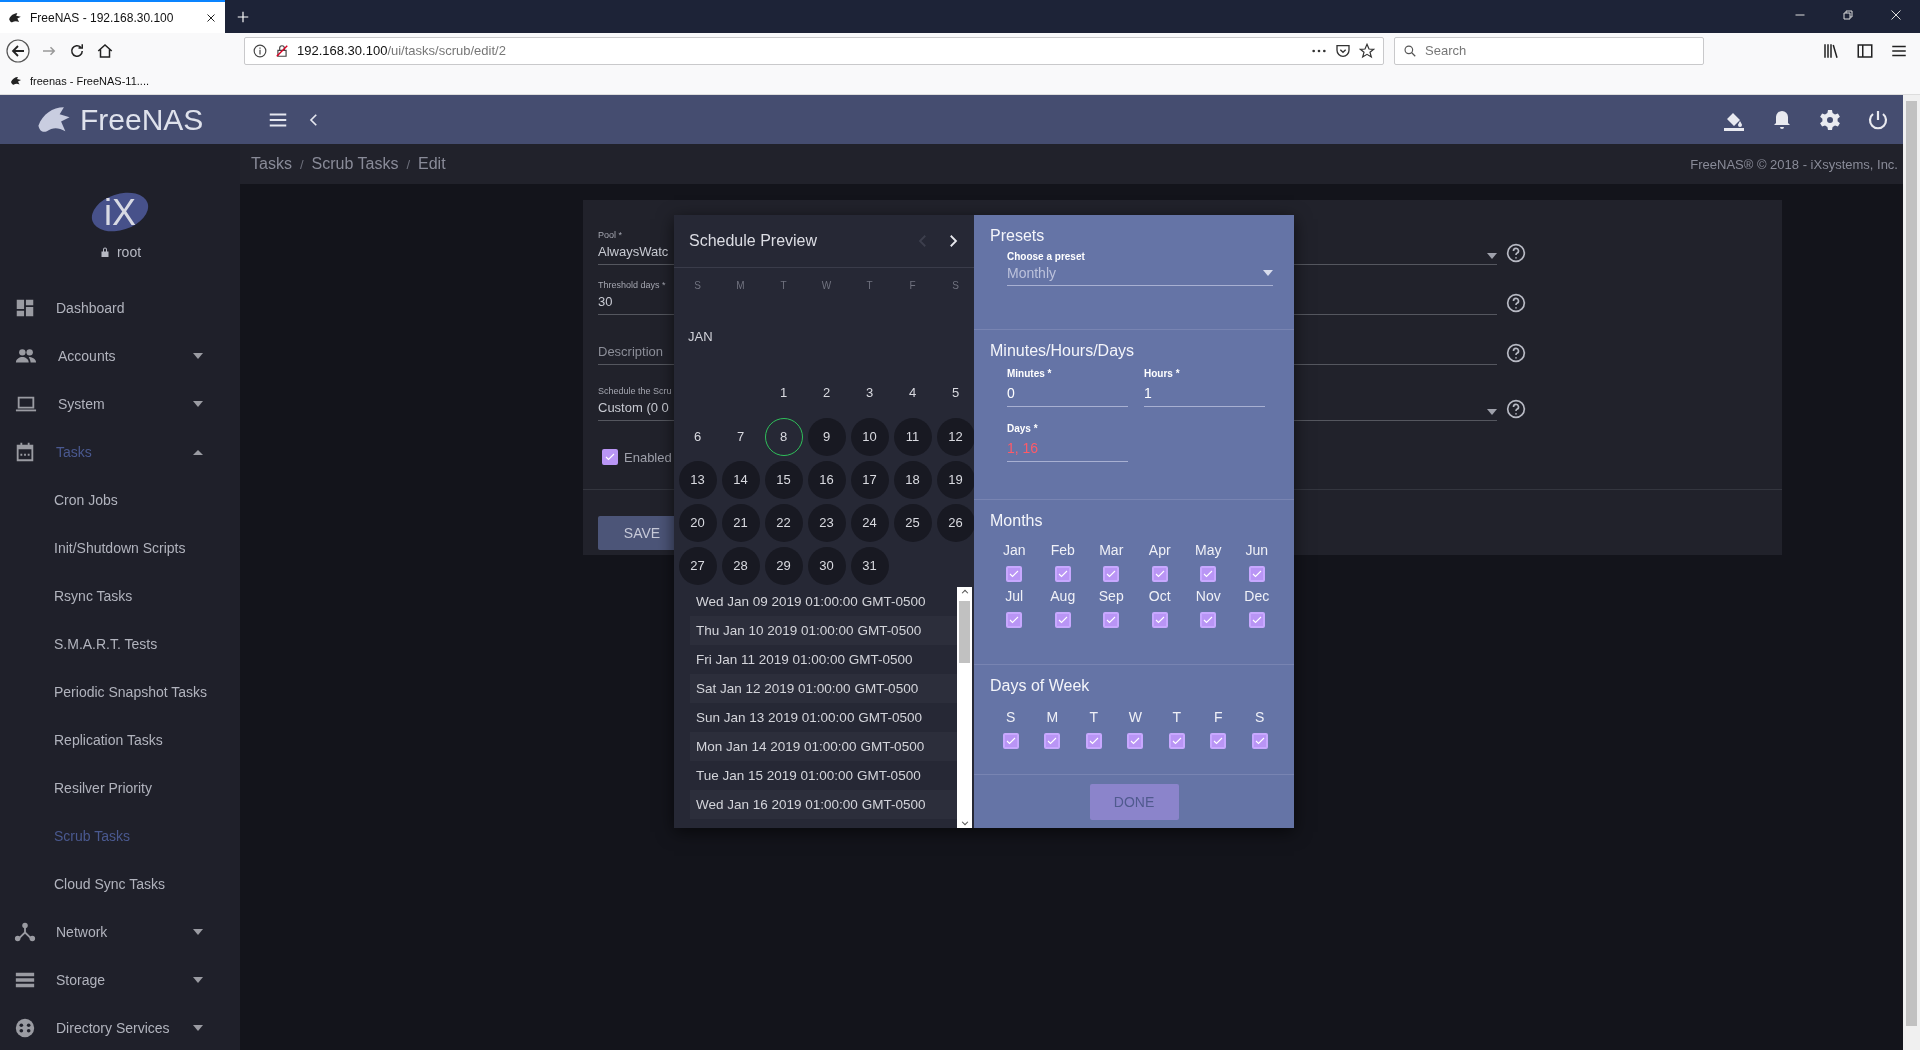 Image resolution: width=1920 pixels, height=1050 pixels. What do you see at coordinates (869, 565) in the screenshot?
I see `calendar-day: 31` at bounding box center [869, 565].